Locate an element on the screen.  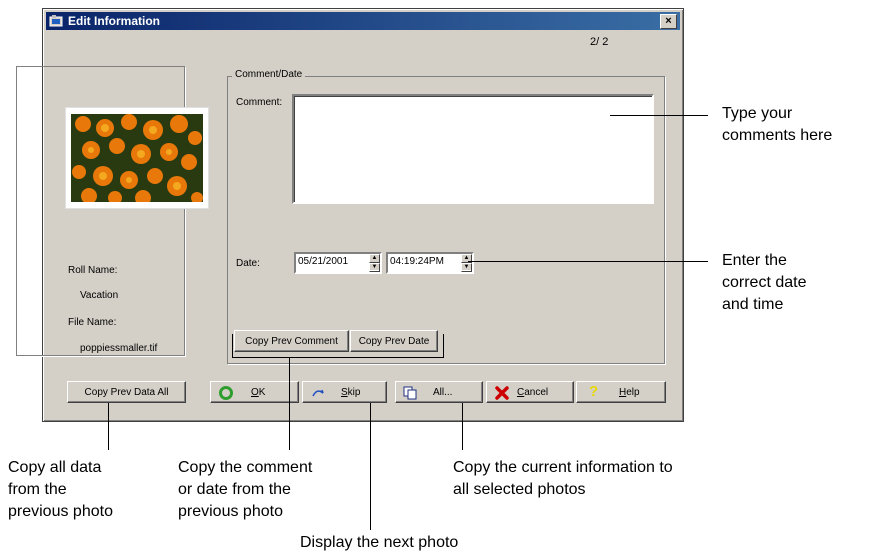
ok-label: K is located at coordinates (262, 392).